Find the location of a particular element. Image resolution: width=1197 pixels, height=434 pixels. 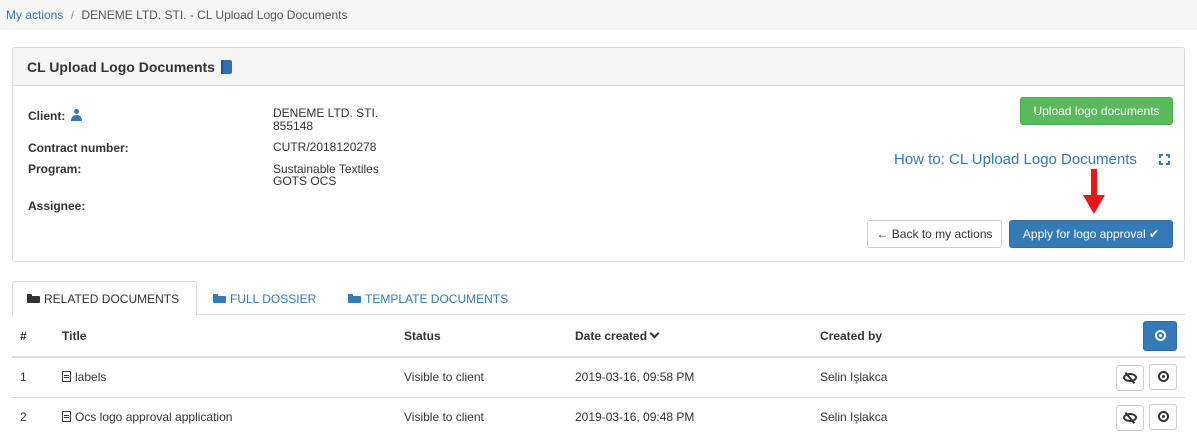

tab-template-documents: TEMPLATE DOCUMENTS is located at coordinates (428, 298).